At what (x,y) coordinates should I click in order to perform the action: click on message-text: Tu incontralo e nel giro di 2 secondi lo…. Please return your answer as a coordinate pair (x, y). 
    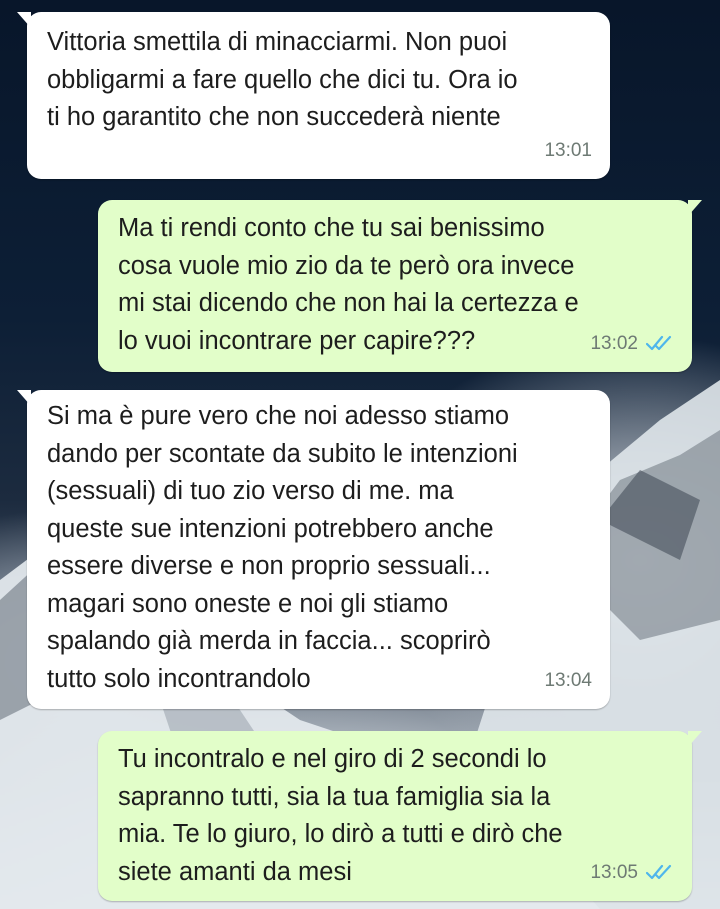
    Looking at the image, I should click on (340, 815).